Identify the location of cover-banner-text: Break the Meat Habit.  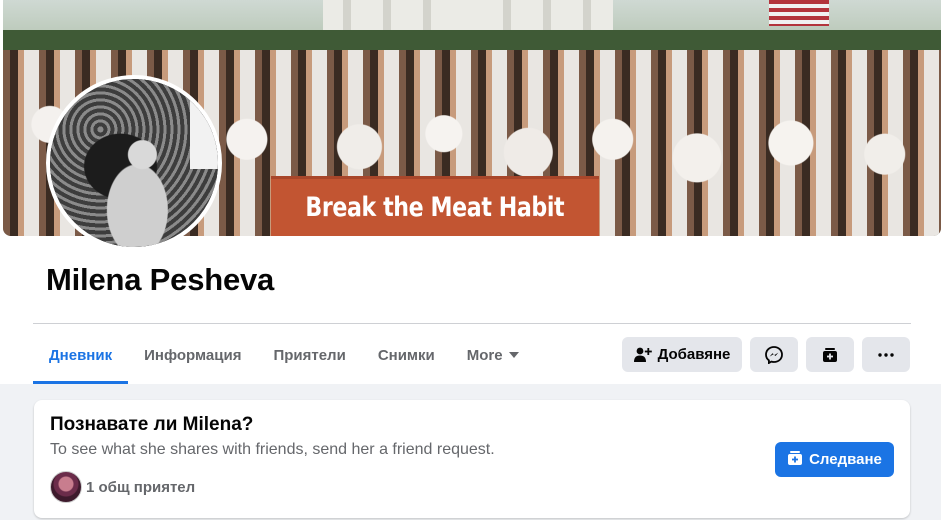
(435, 207).